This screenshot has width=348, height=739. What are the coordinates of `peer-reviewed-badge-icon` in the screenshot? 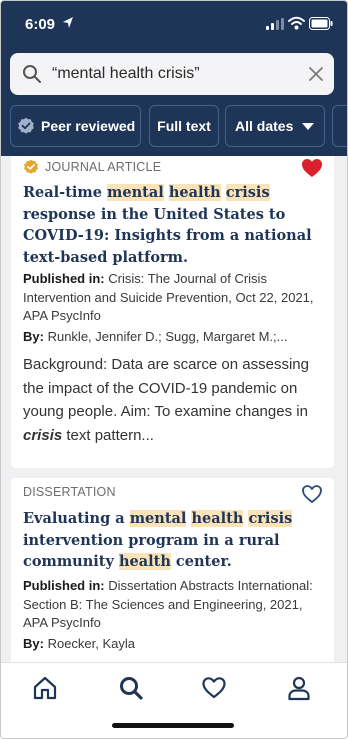 It's located at (31, 166).